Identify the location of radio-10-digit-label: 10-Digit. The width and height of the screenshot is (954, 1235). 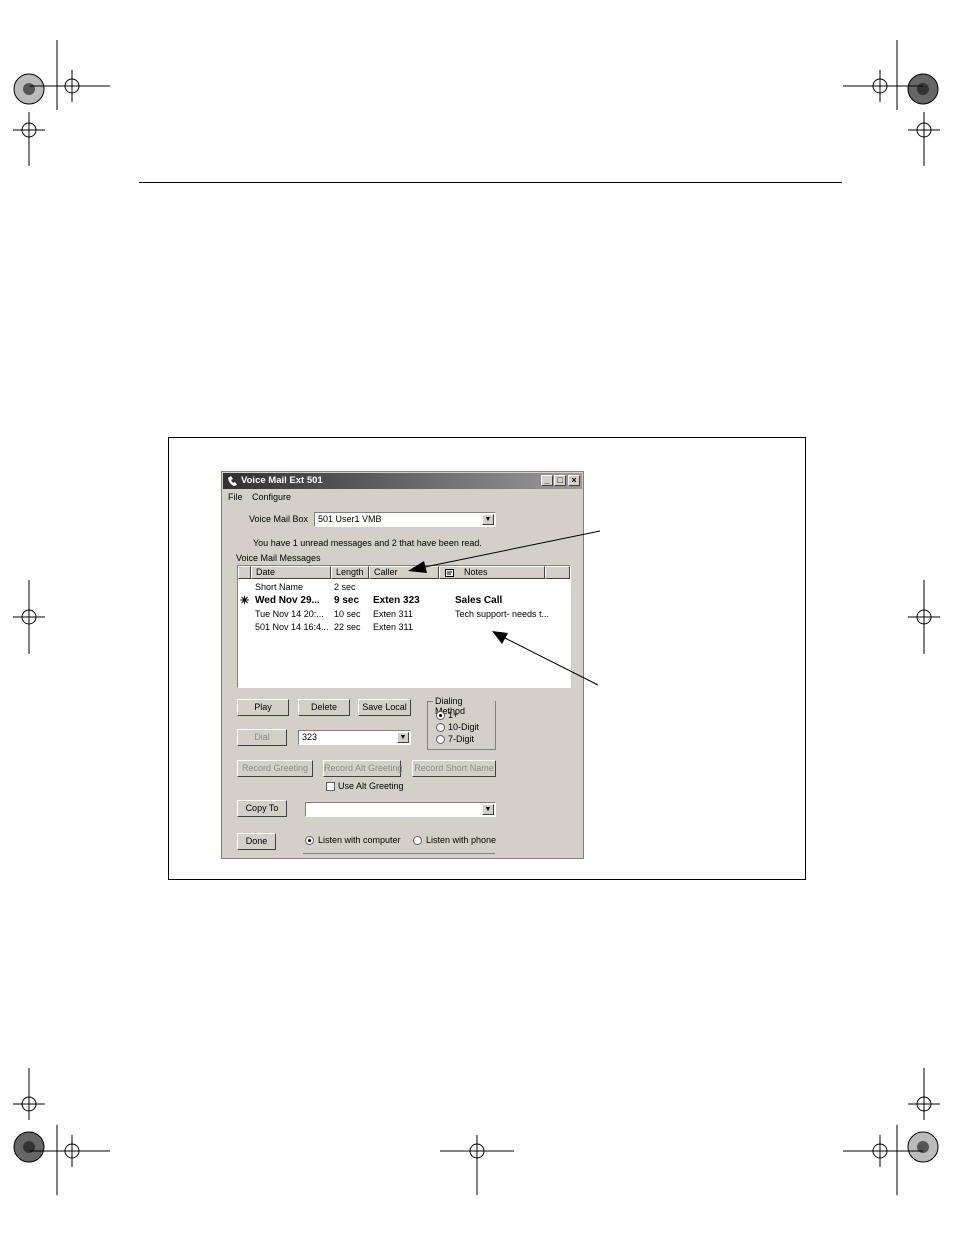
(464, 727).